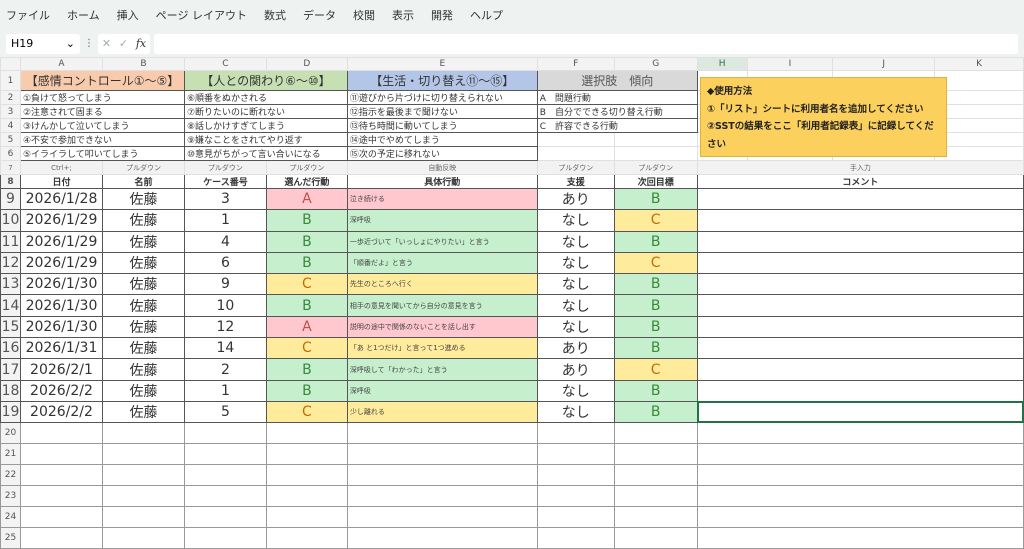 This screenshot has width=1024, height=549. I want to click on row-header: 10, so click(10, 220).